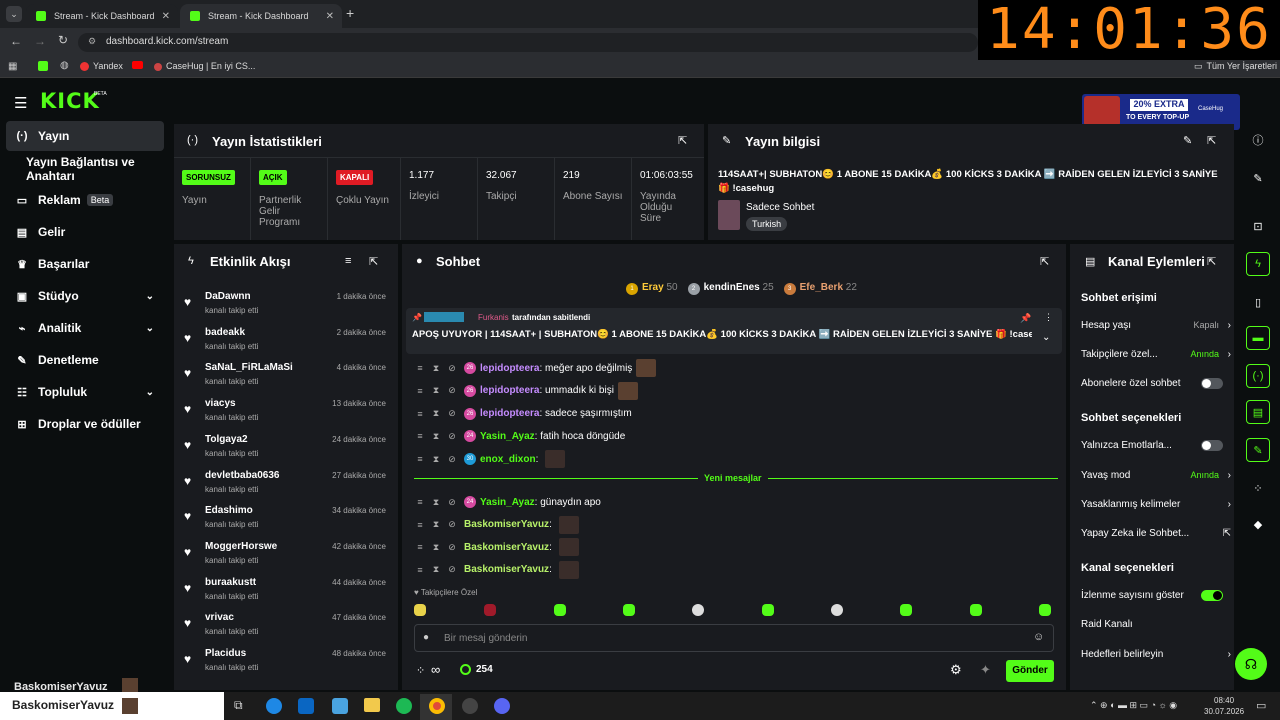 This screenshot has height=720, width=1280. I want to click on sidebar-item-community: ☷ Topluluk ⌄, so click(85, 392).